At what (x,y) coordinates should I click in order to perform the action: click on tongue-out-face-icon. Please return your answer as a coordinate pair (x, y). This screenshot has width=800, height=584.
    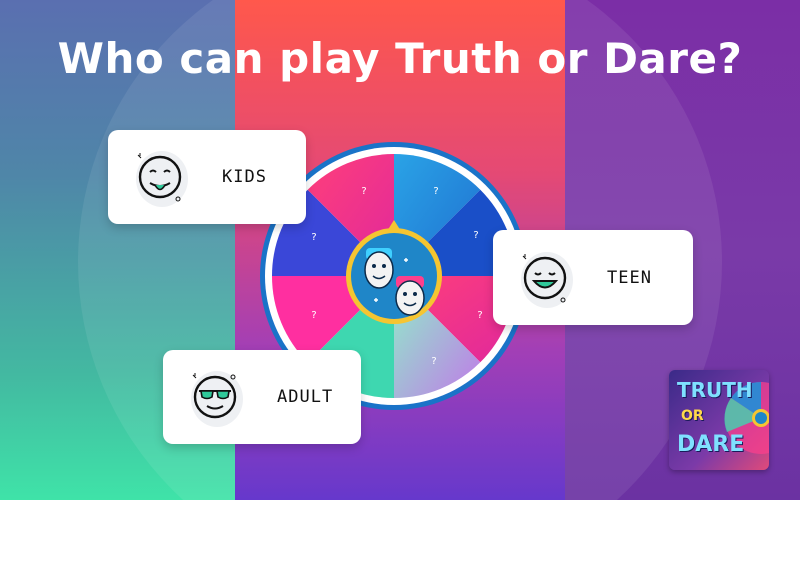
    Looking at the image, I should click on (162, 179).